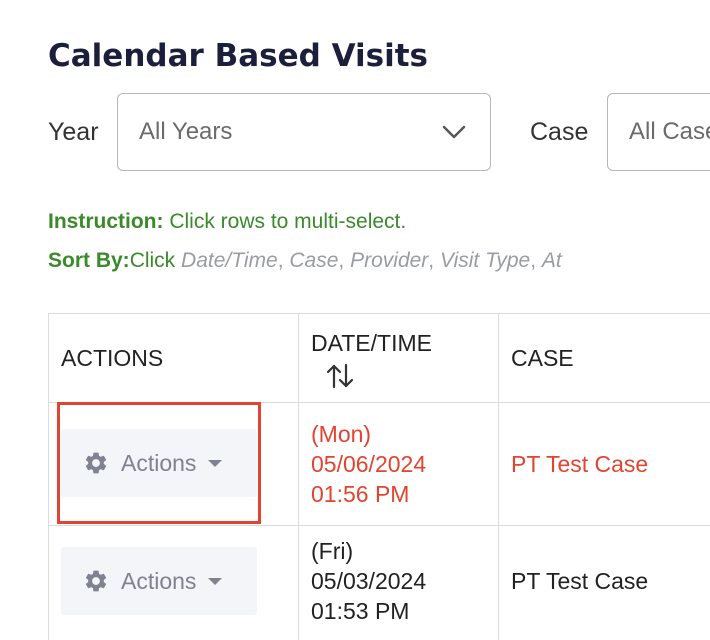 The height and width of the screenshot is (640, 710). What do you see at coordinates (285, 221) in the screenshot?
I see `instruction-text: Click rows to multi-select.` at bounding box center [285, 221].